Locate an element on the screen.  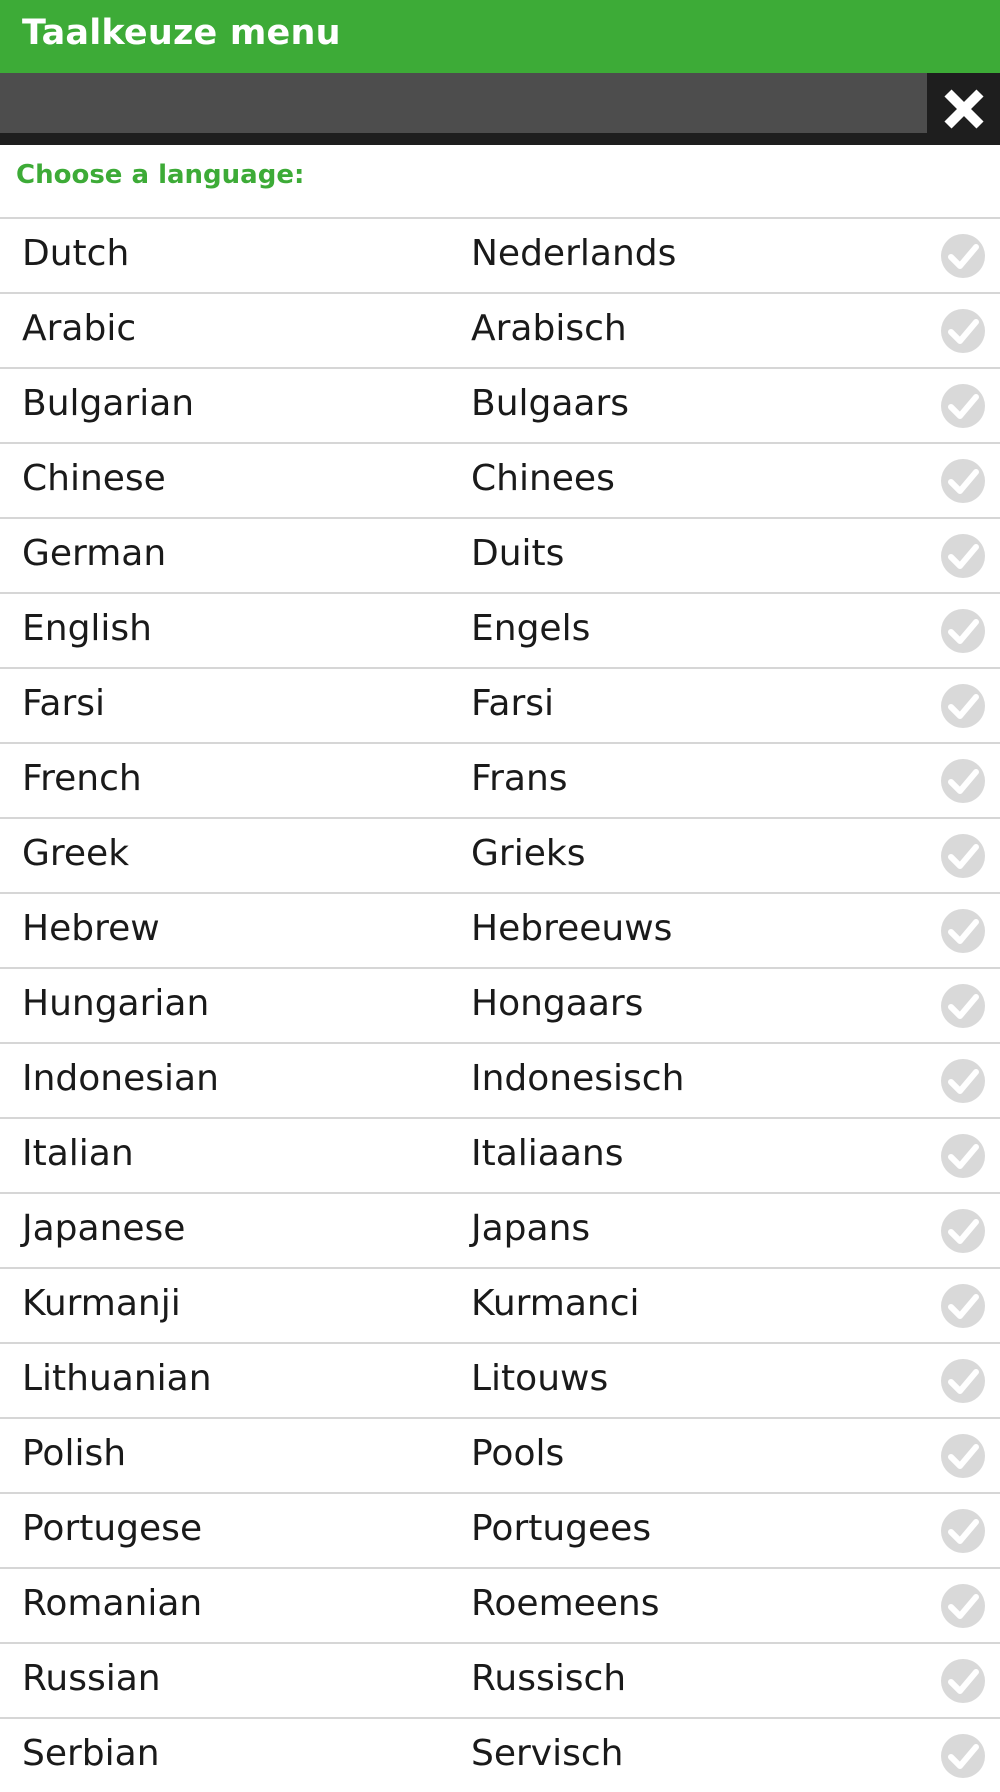
language-name-english: Hebrew is located at coordinates (91, 928).